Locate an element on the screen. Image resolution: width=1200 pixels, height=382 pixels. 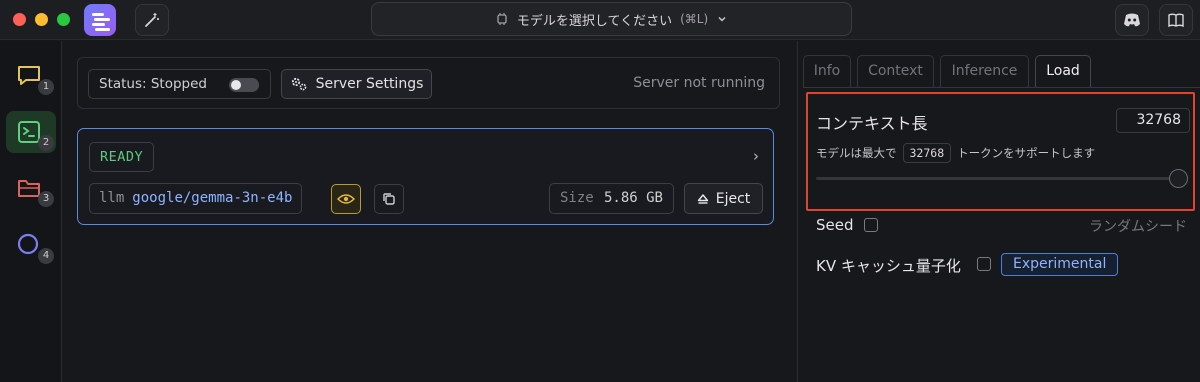
wand-button is located at coordinates (152, 20).